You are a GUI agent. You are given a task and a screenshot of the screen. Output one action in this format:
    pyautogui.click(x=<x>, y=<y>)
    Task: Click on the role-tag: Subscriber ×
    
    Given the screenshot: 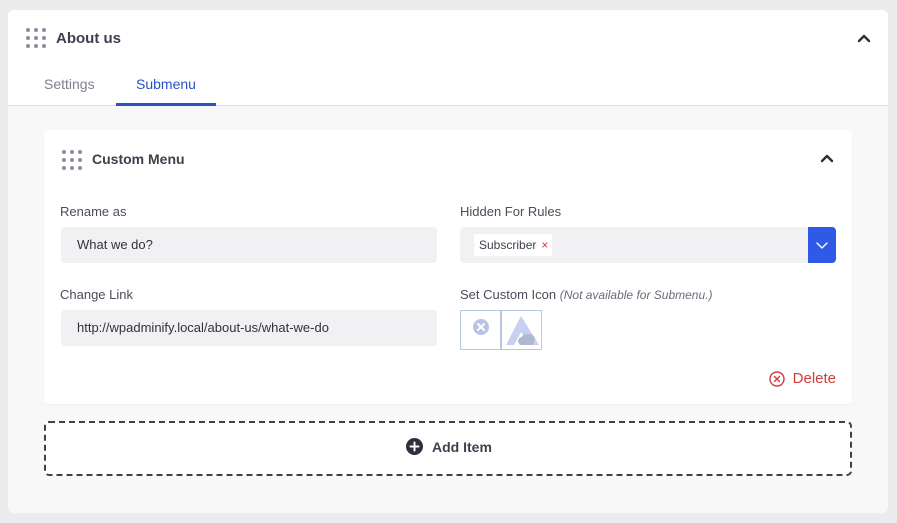 What is the action you would take?
    pyautogui.click(x=513, y=245)
    